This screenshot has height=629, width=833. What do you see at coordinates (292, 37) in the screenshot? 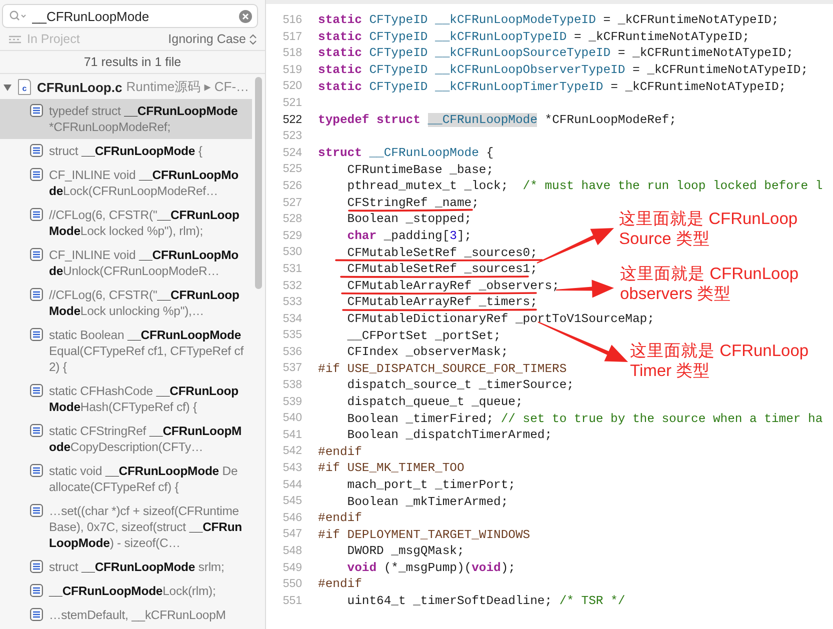
I see `line-number: 517` at bounding box center [292, 37].